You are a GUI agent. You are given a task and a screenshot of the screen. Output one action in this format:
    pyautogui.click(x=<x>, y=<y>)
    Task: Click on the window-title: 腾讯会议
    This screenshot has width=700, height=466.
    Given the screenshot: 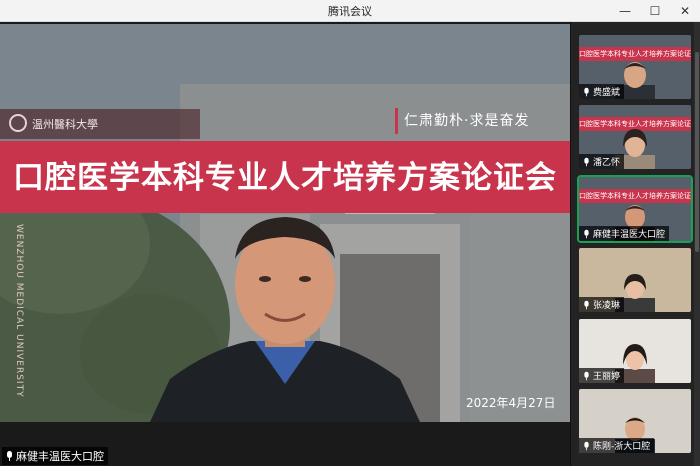 What is the action you would take?
    pyautogui.click(x=350, y=11)
    